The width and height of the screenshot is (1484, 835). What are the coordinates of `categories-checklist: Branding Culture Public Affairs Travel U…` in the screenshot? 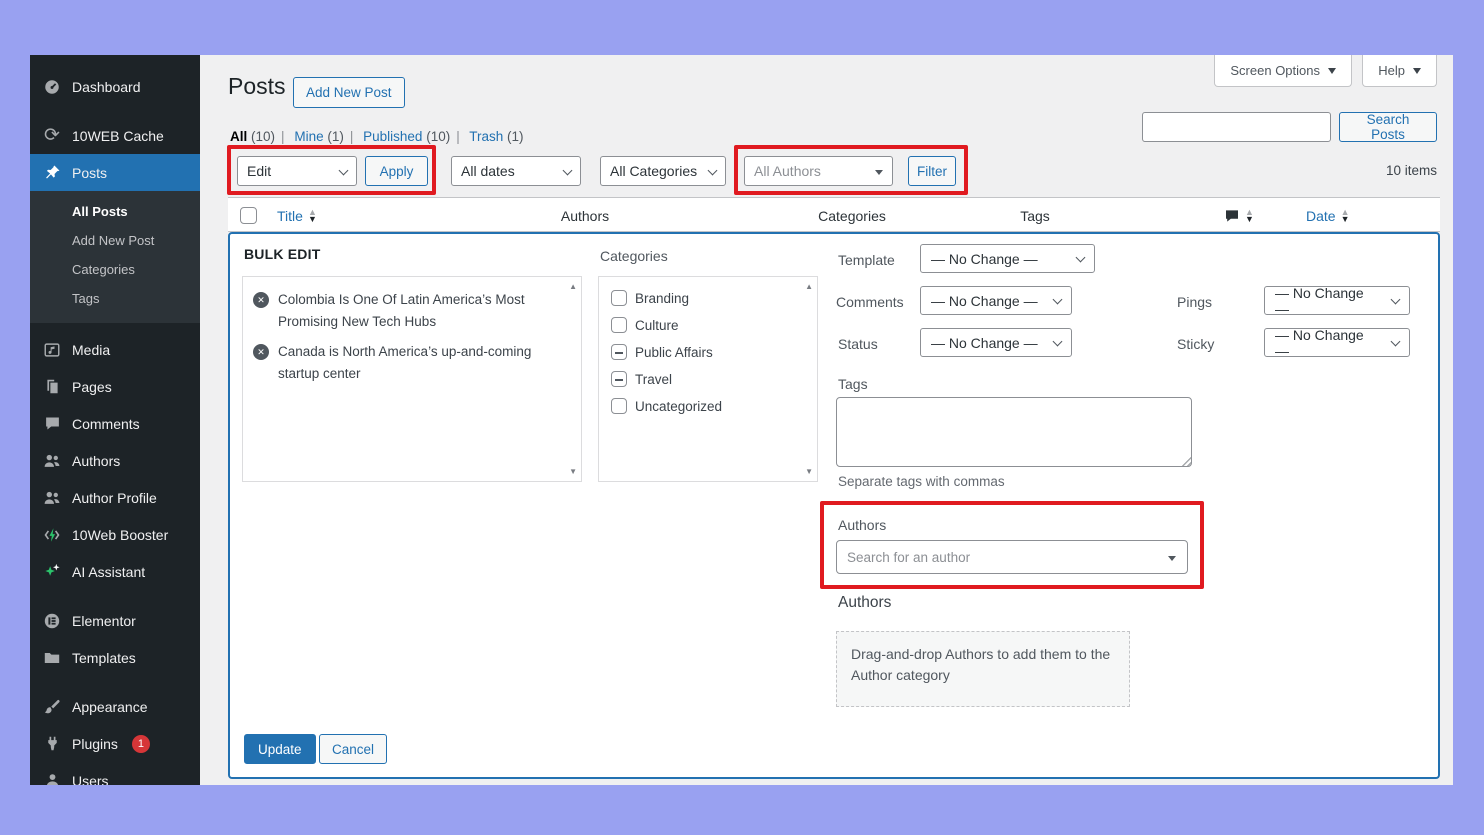 It's located at (708, 379).